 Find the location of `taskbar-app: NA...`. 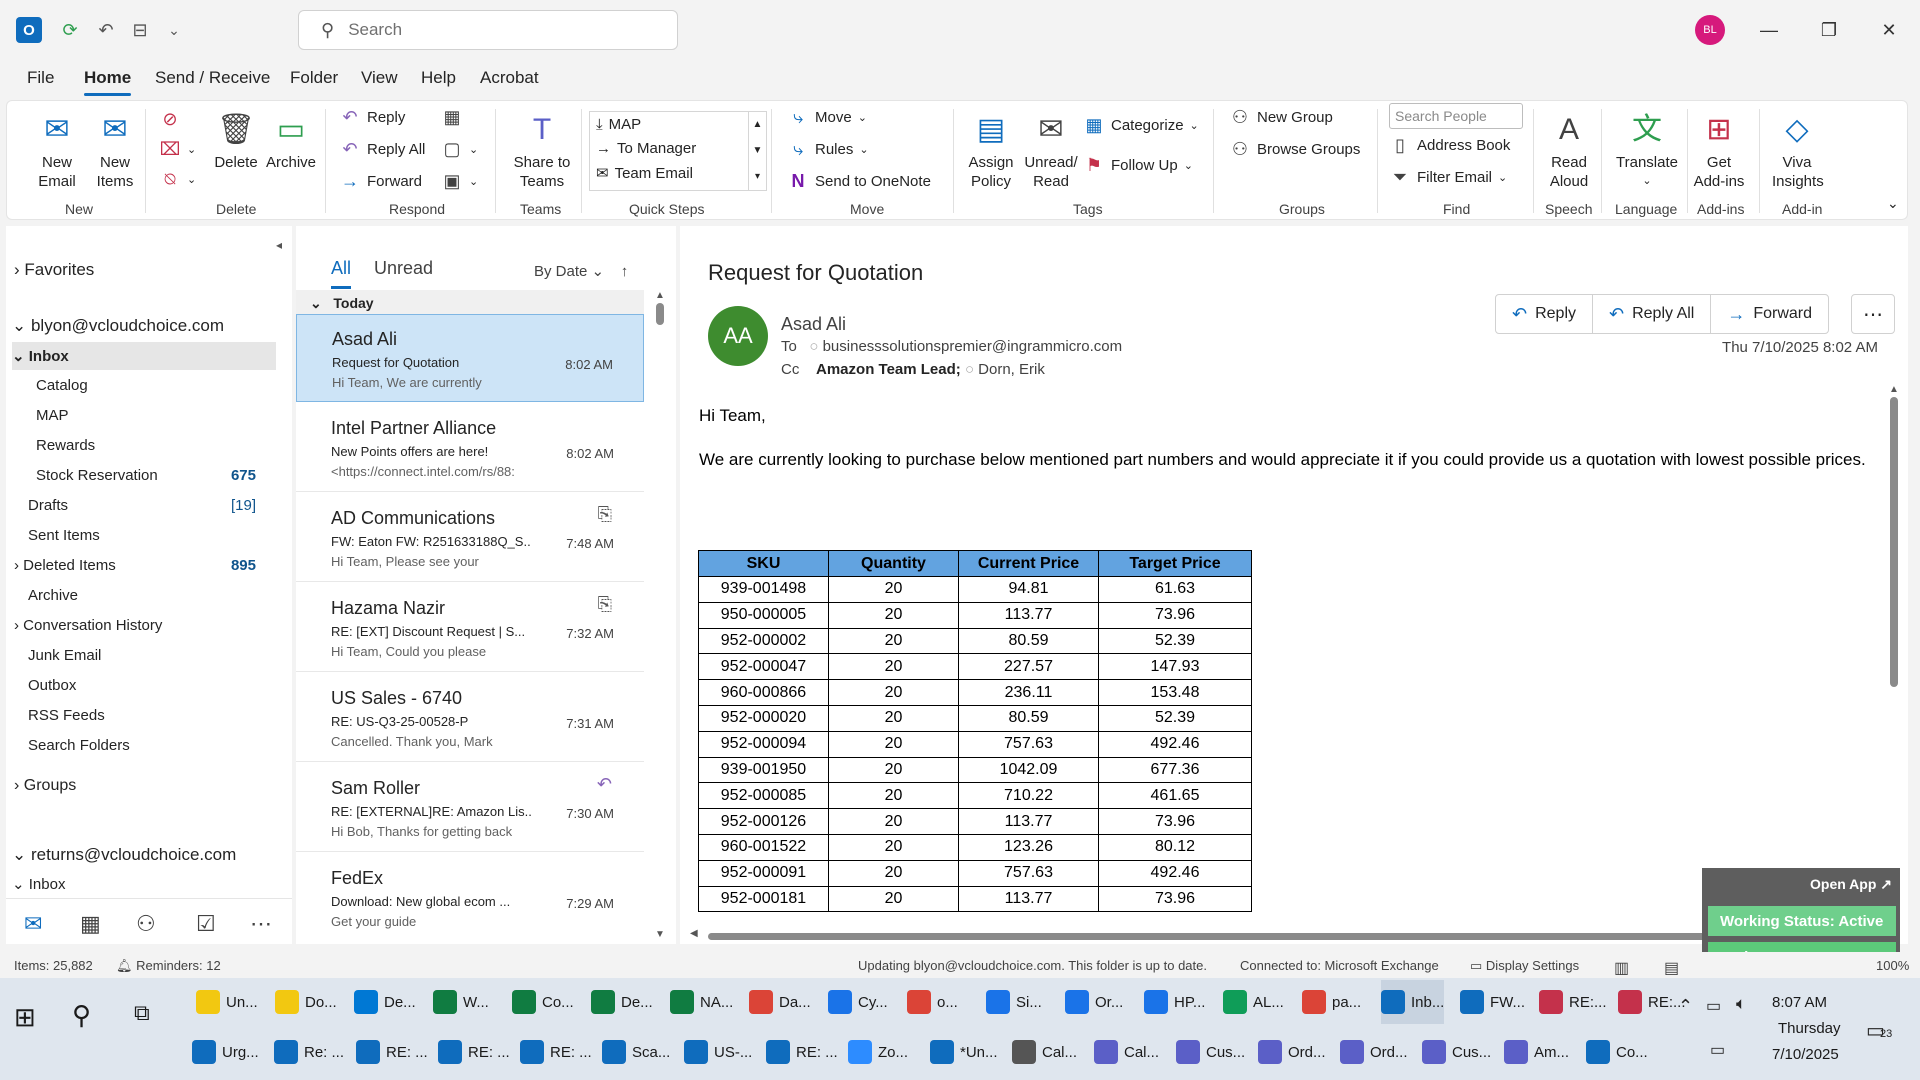

taskbar-app: NA... is located at coordinates (701, 1002).